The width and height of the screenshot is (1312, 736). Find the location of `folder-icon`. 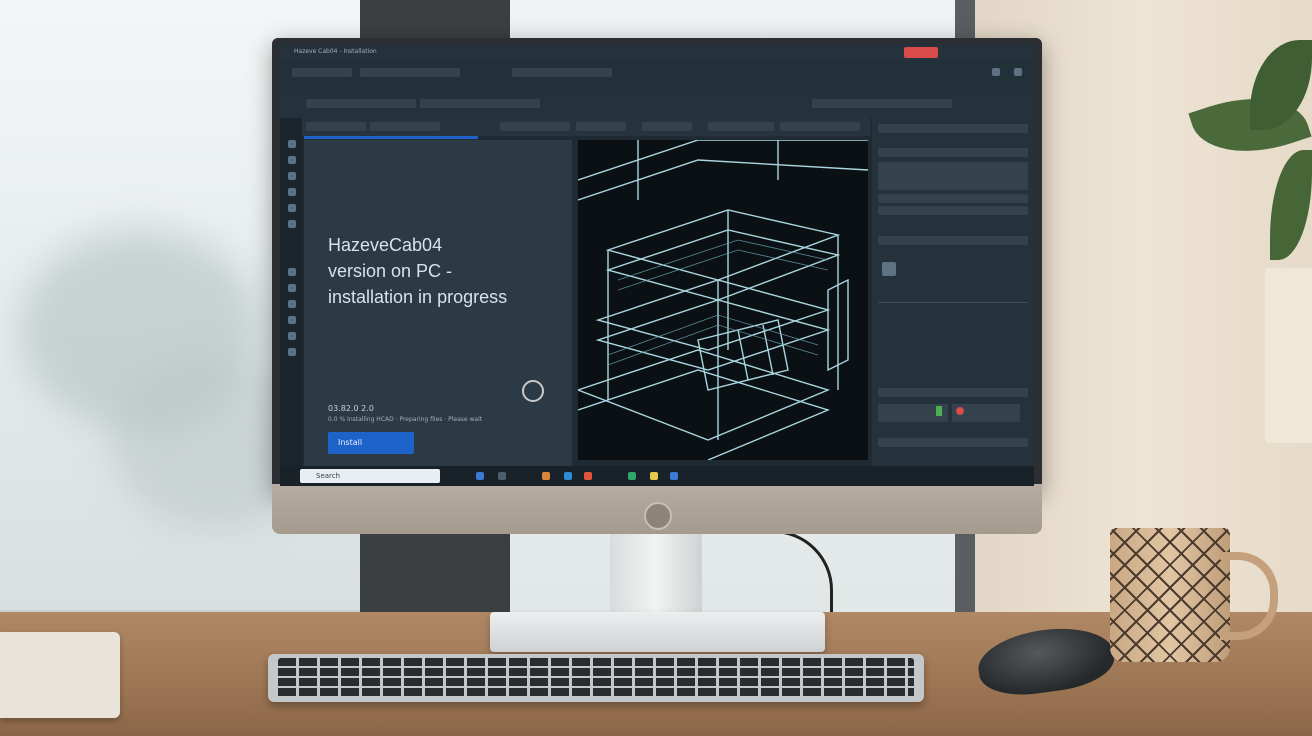

folder-icon is located at coordinates (502, 476).